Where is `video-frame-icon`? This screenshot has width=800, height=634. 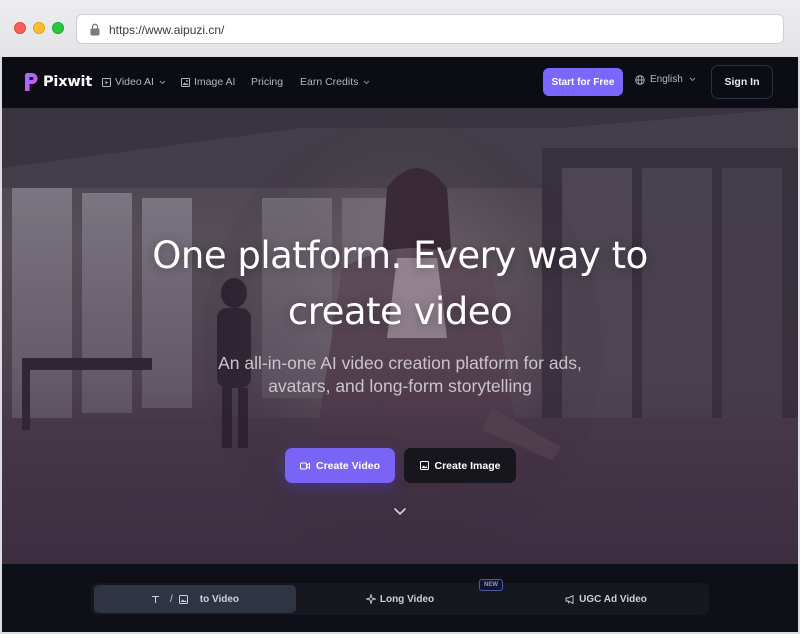
video-frame-icon is located at coordinates (106, 82).